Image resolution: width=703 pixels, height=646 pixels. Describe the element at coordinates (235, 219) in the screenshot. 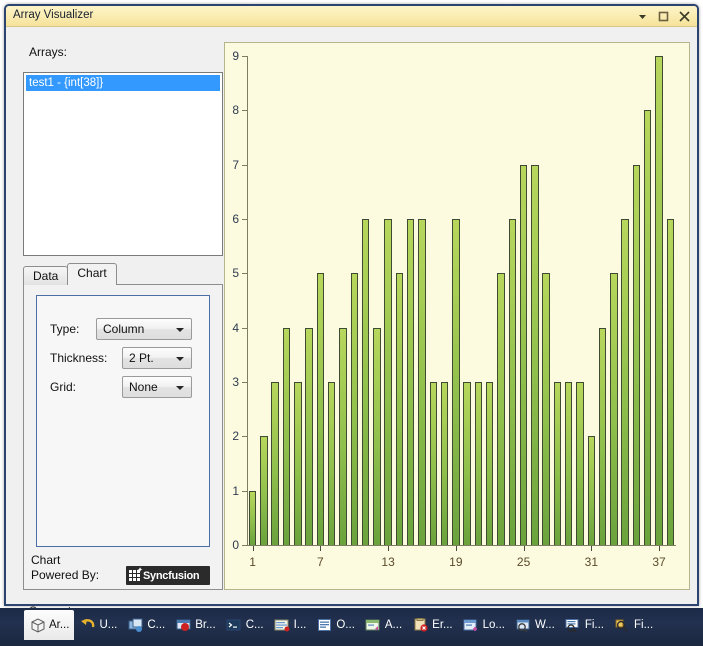

I see `y-axis-label: 6` at that location.